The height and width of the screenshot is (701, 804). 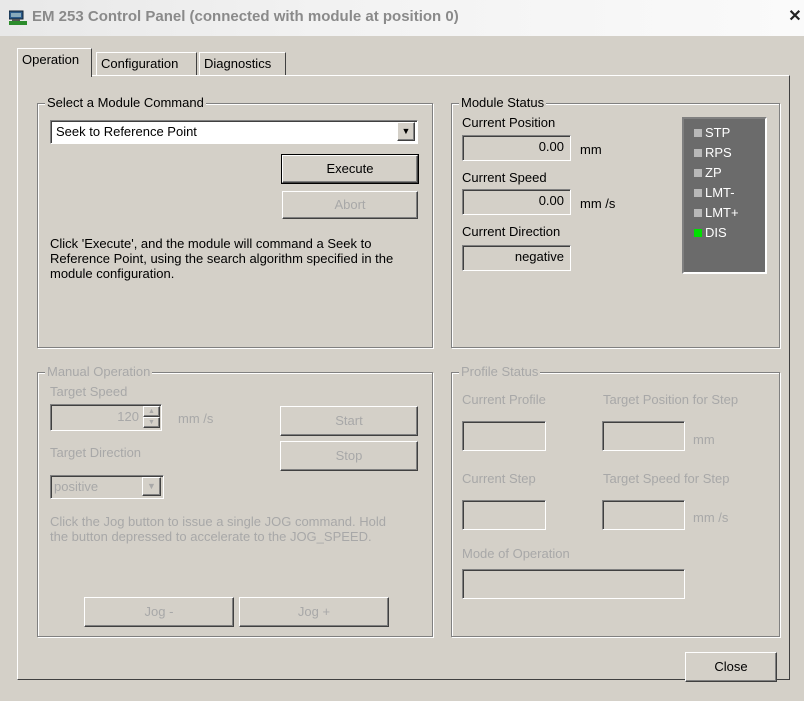 I want to click on indicator-stp: STP, so click(x=729, y=133).